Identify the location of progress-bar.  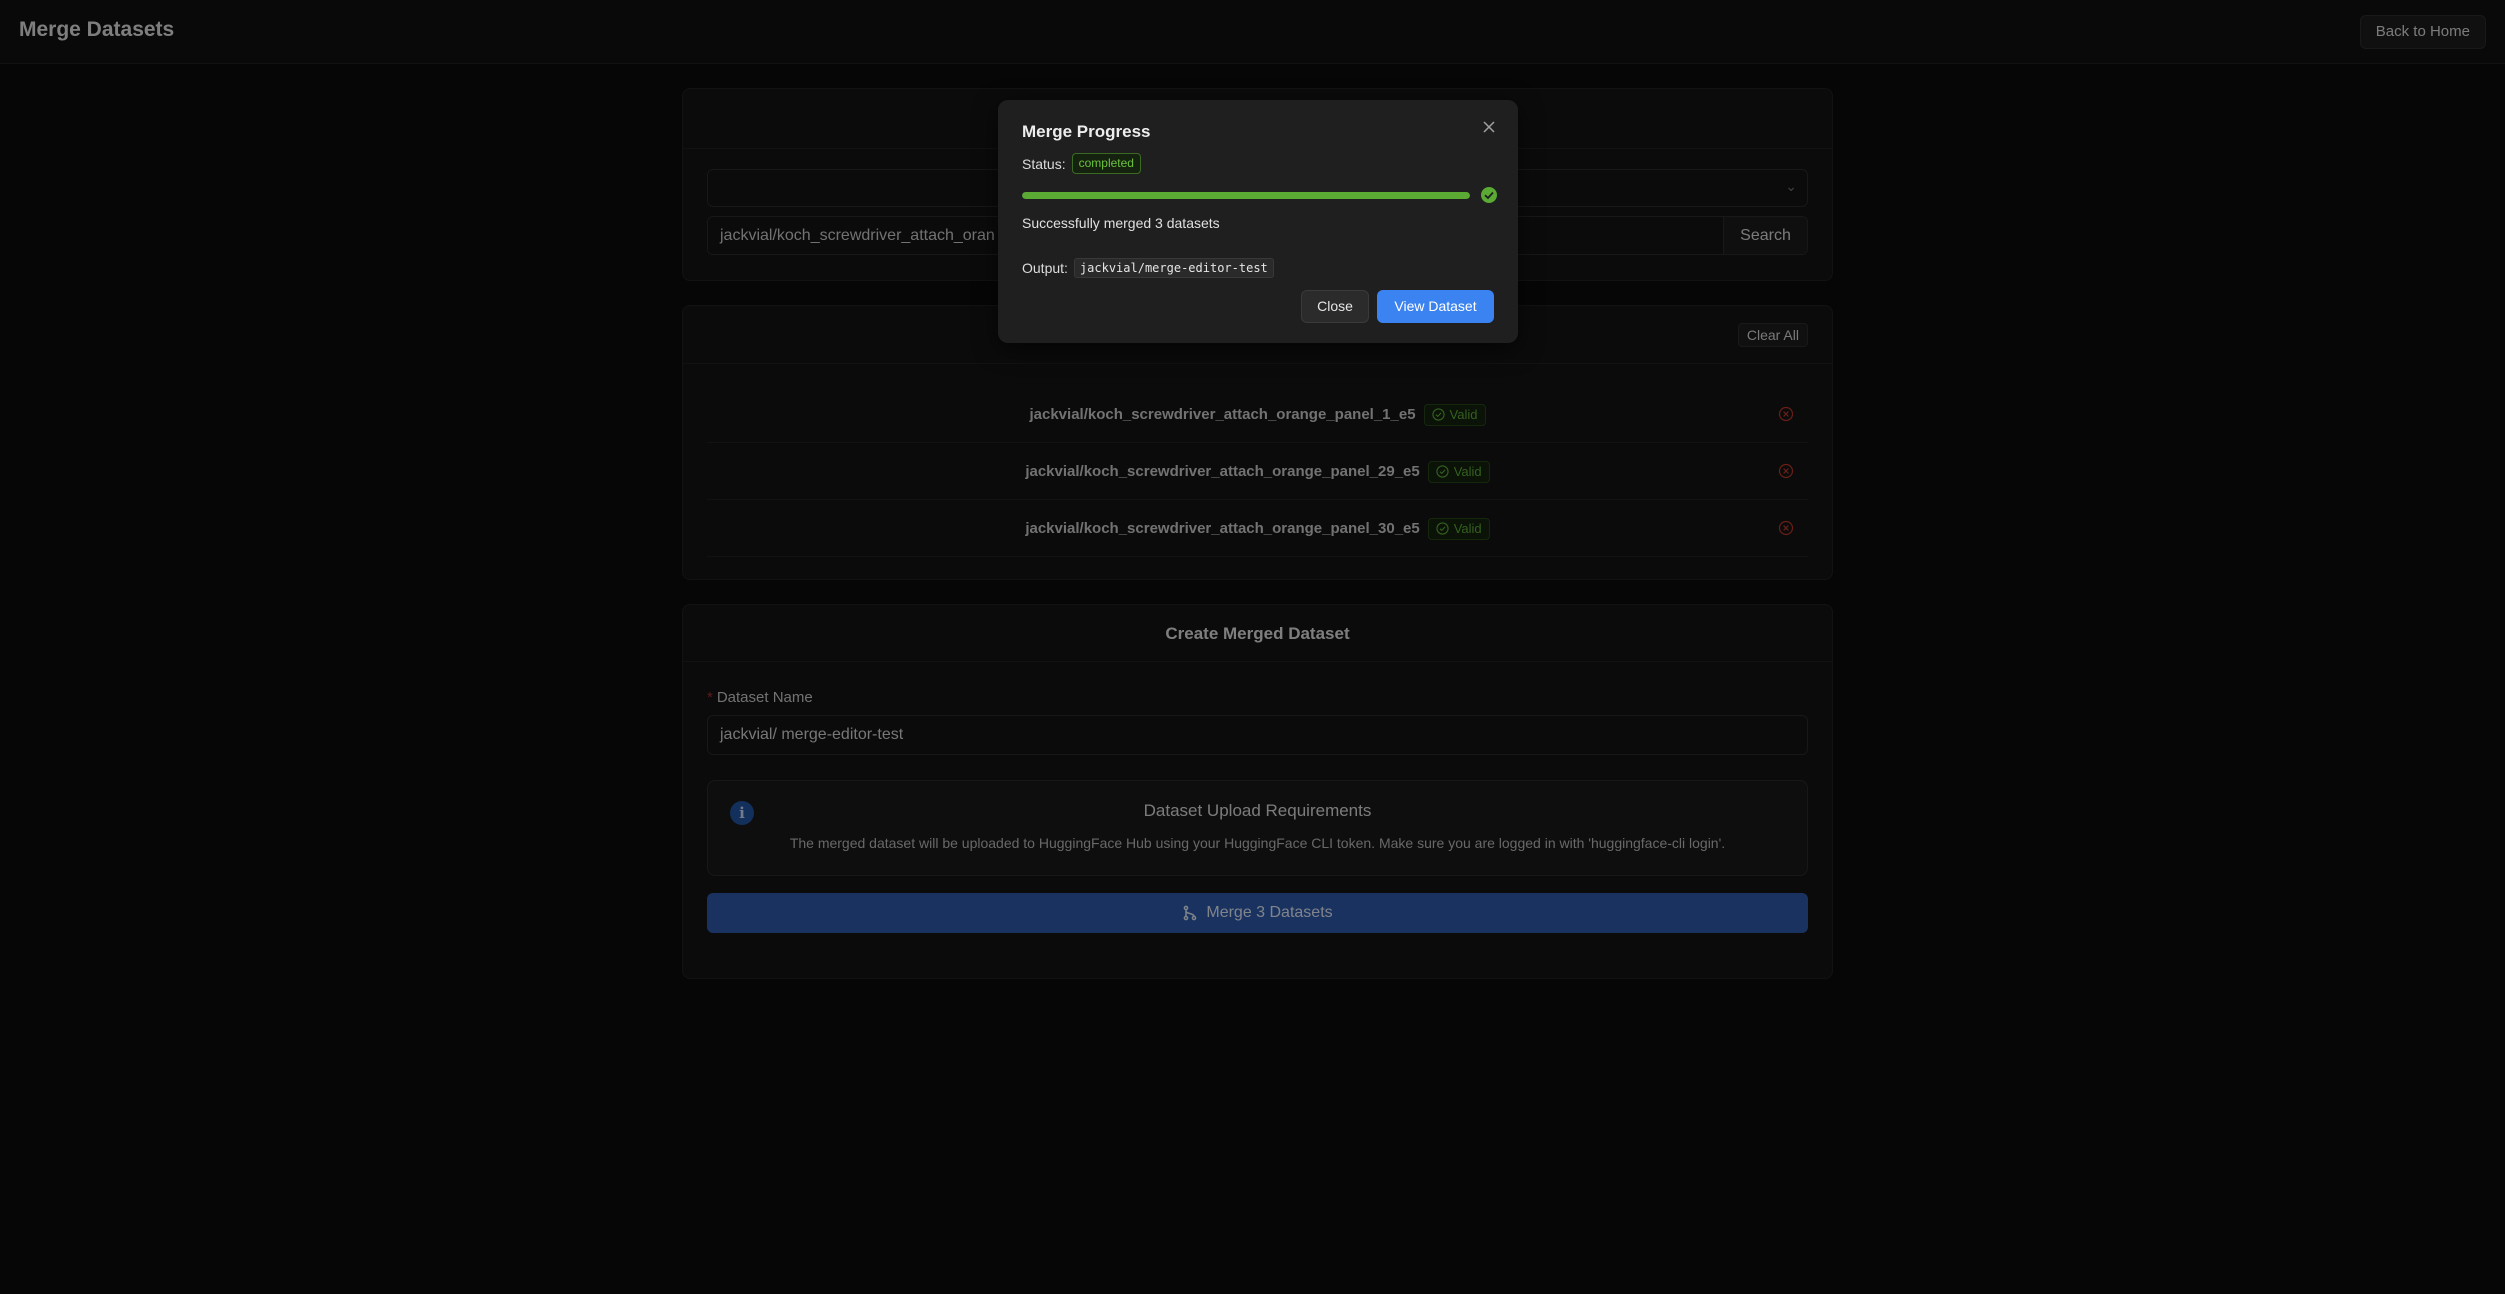
(1246, 195).